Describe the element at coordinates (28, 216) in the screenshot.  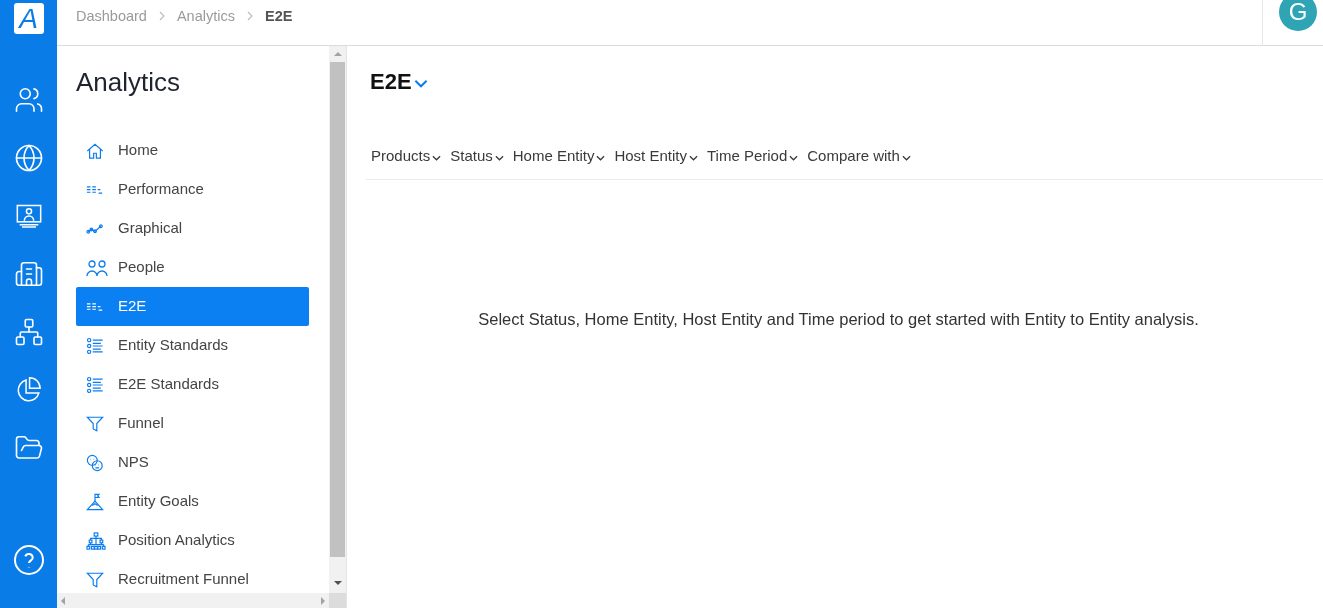
I see `presentation-person-icon` at that location.